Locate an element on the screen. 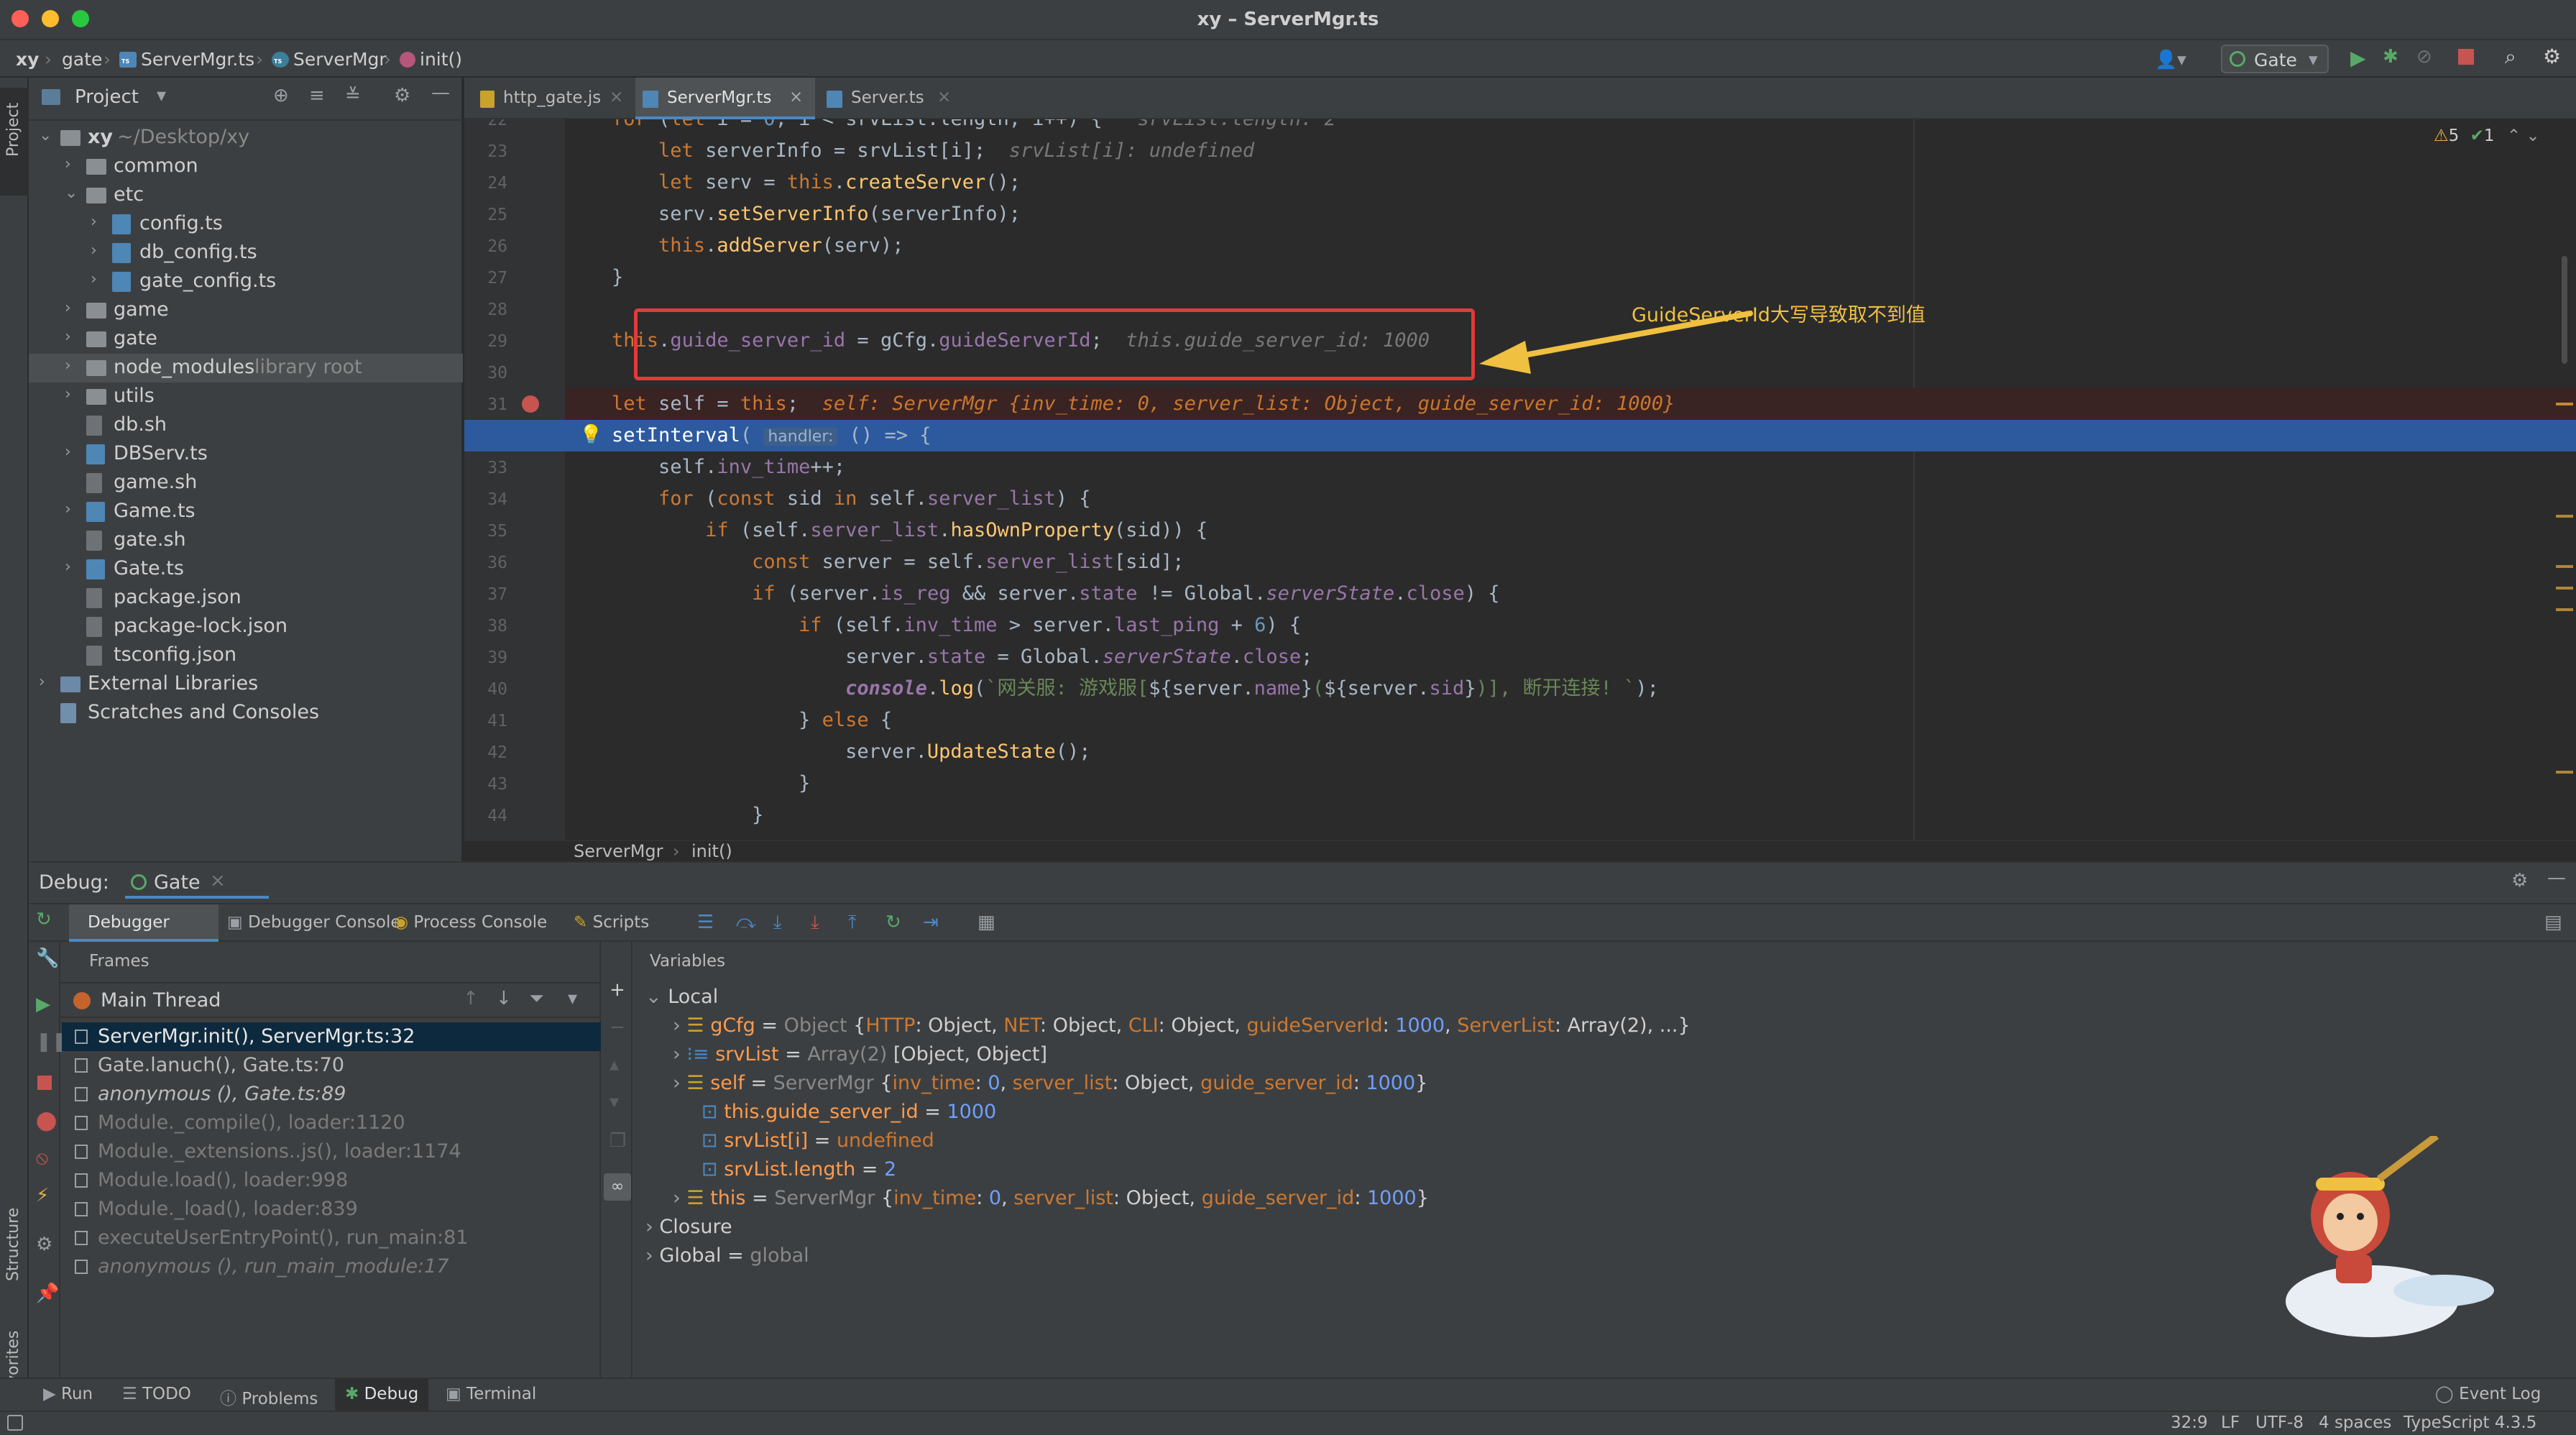 This screenshot has height=1435, width=2576. line-number: 27 is located at coordinates (485, 278).